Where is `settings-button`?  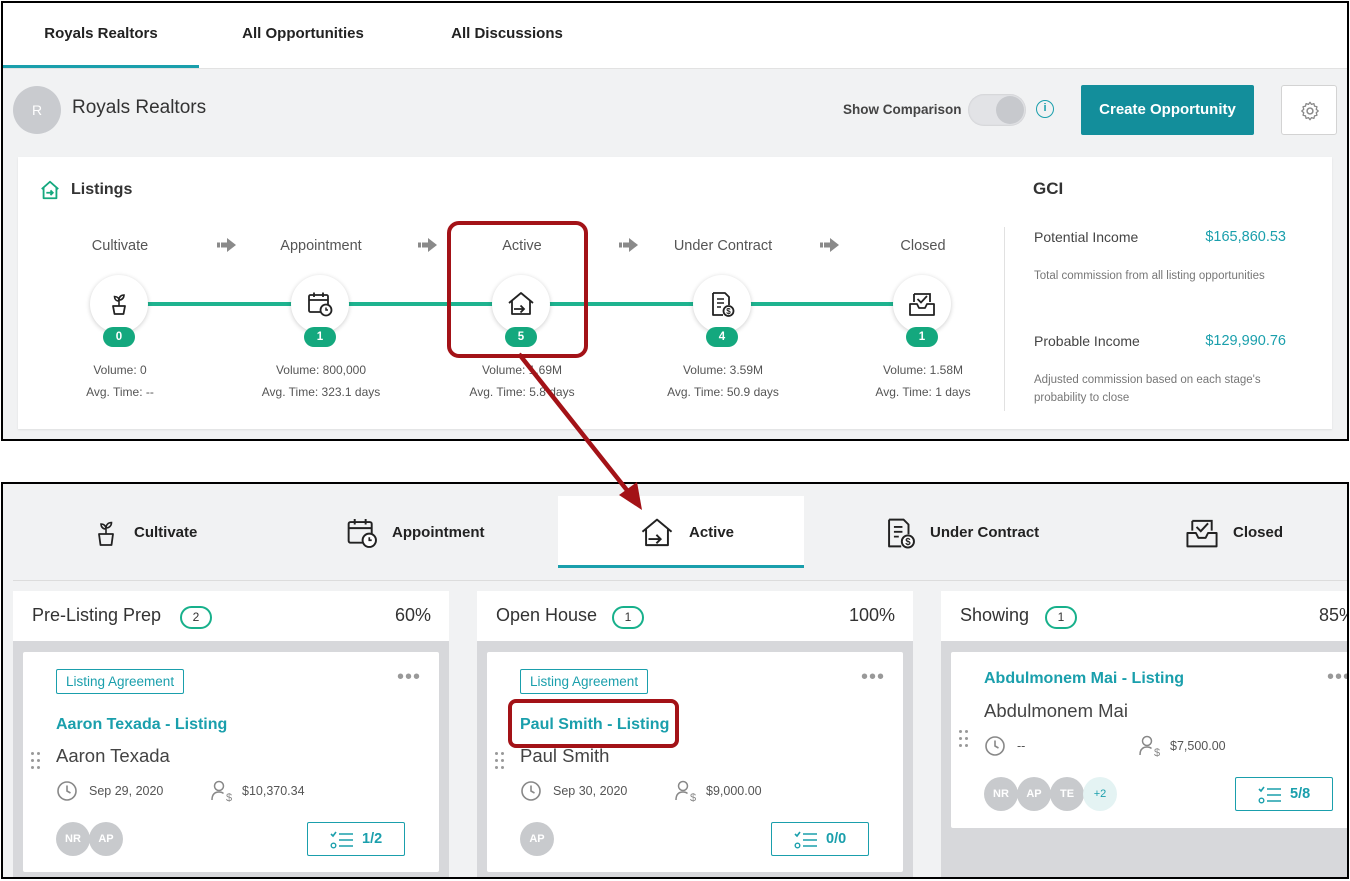
settings-button is located at coordinates (1309, 110).